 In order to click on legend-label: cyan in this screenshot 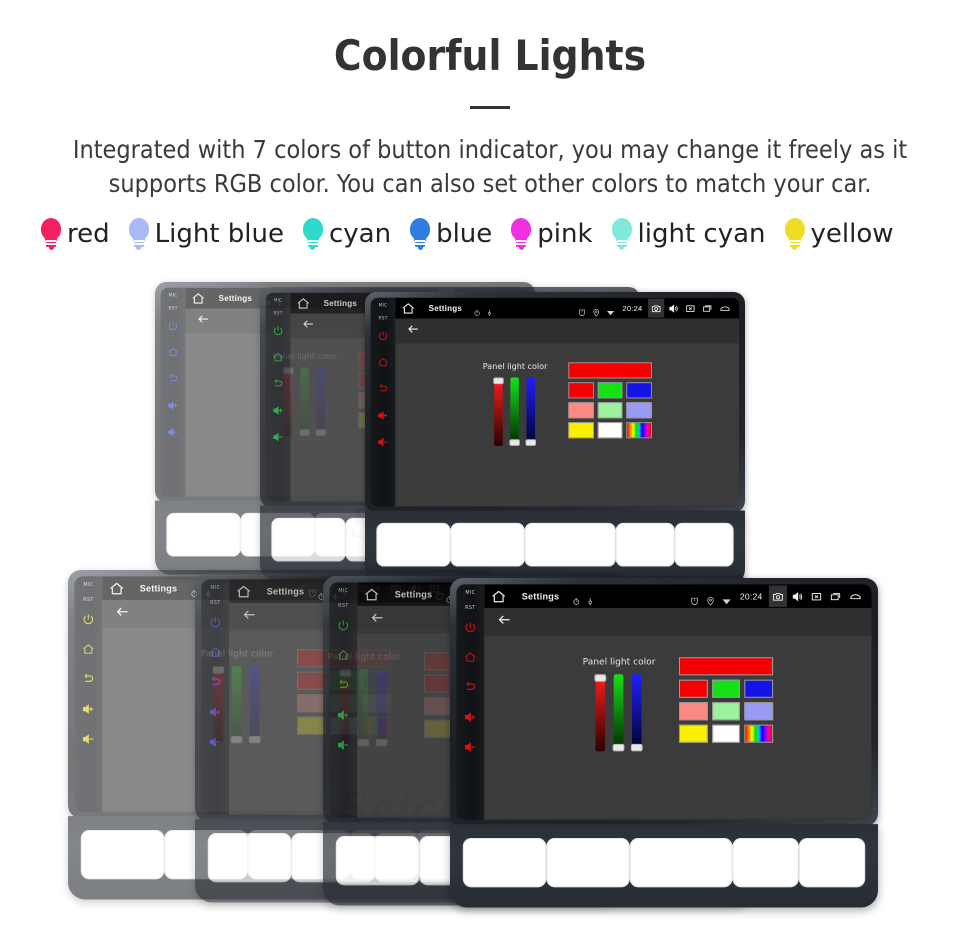, I will do `click(360, 234)`.